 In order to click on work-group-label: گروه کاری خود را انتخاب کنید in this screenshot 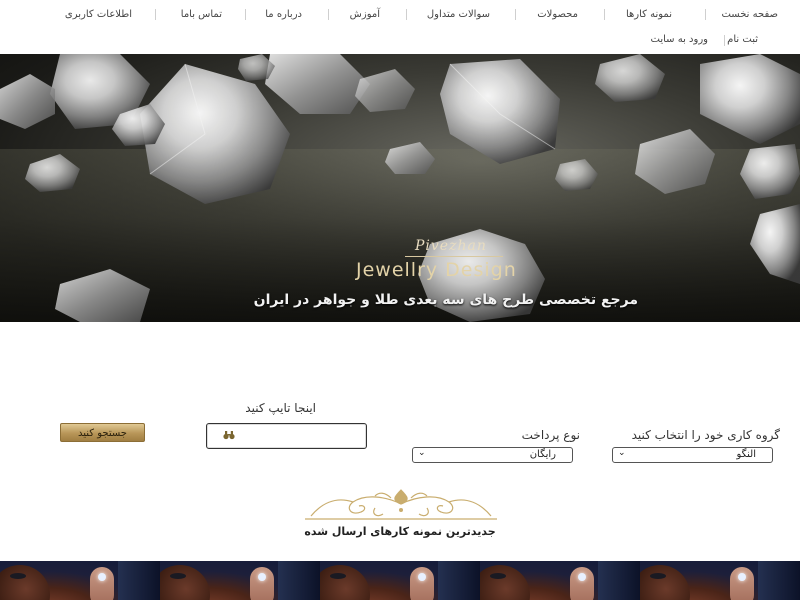, I will do `click(705, 435)`.